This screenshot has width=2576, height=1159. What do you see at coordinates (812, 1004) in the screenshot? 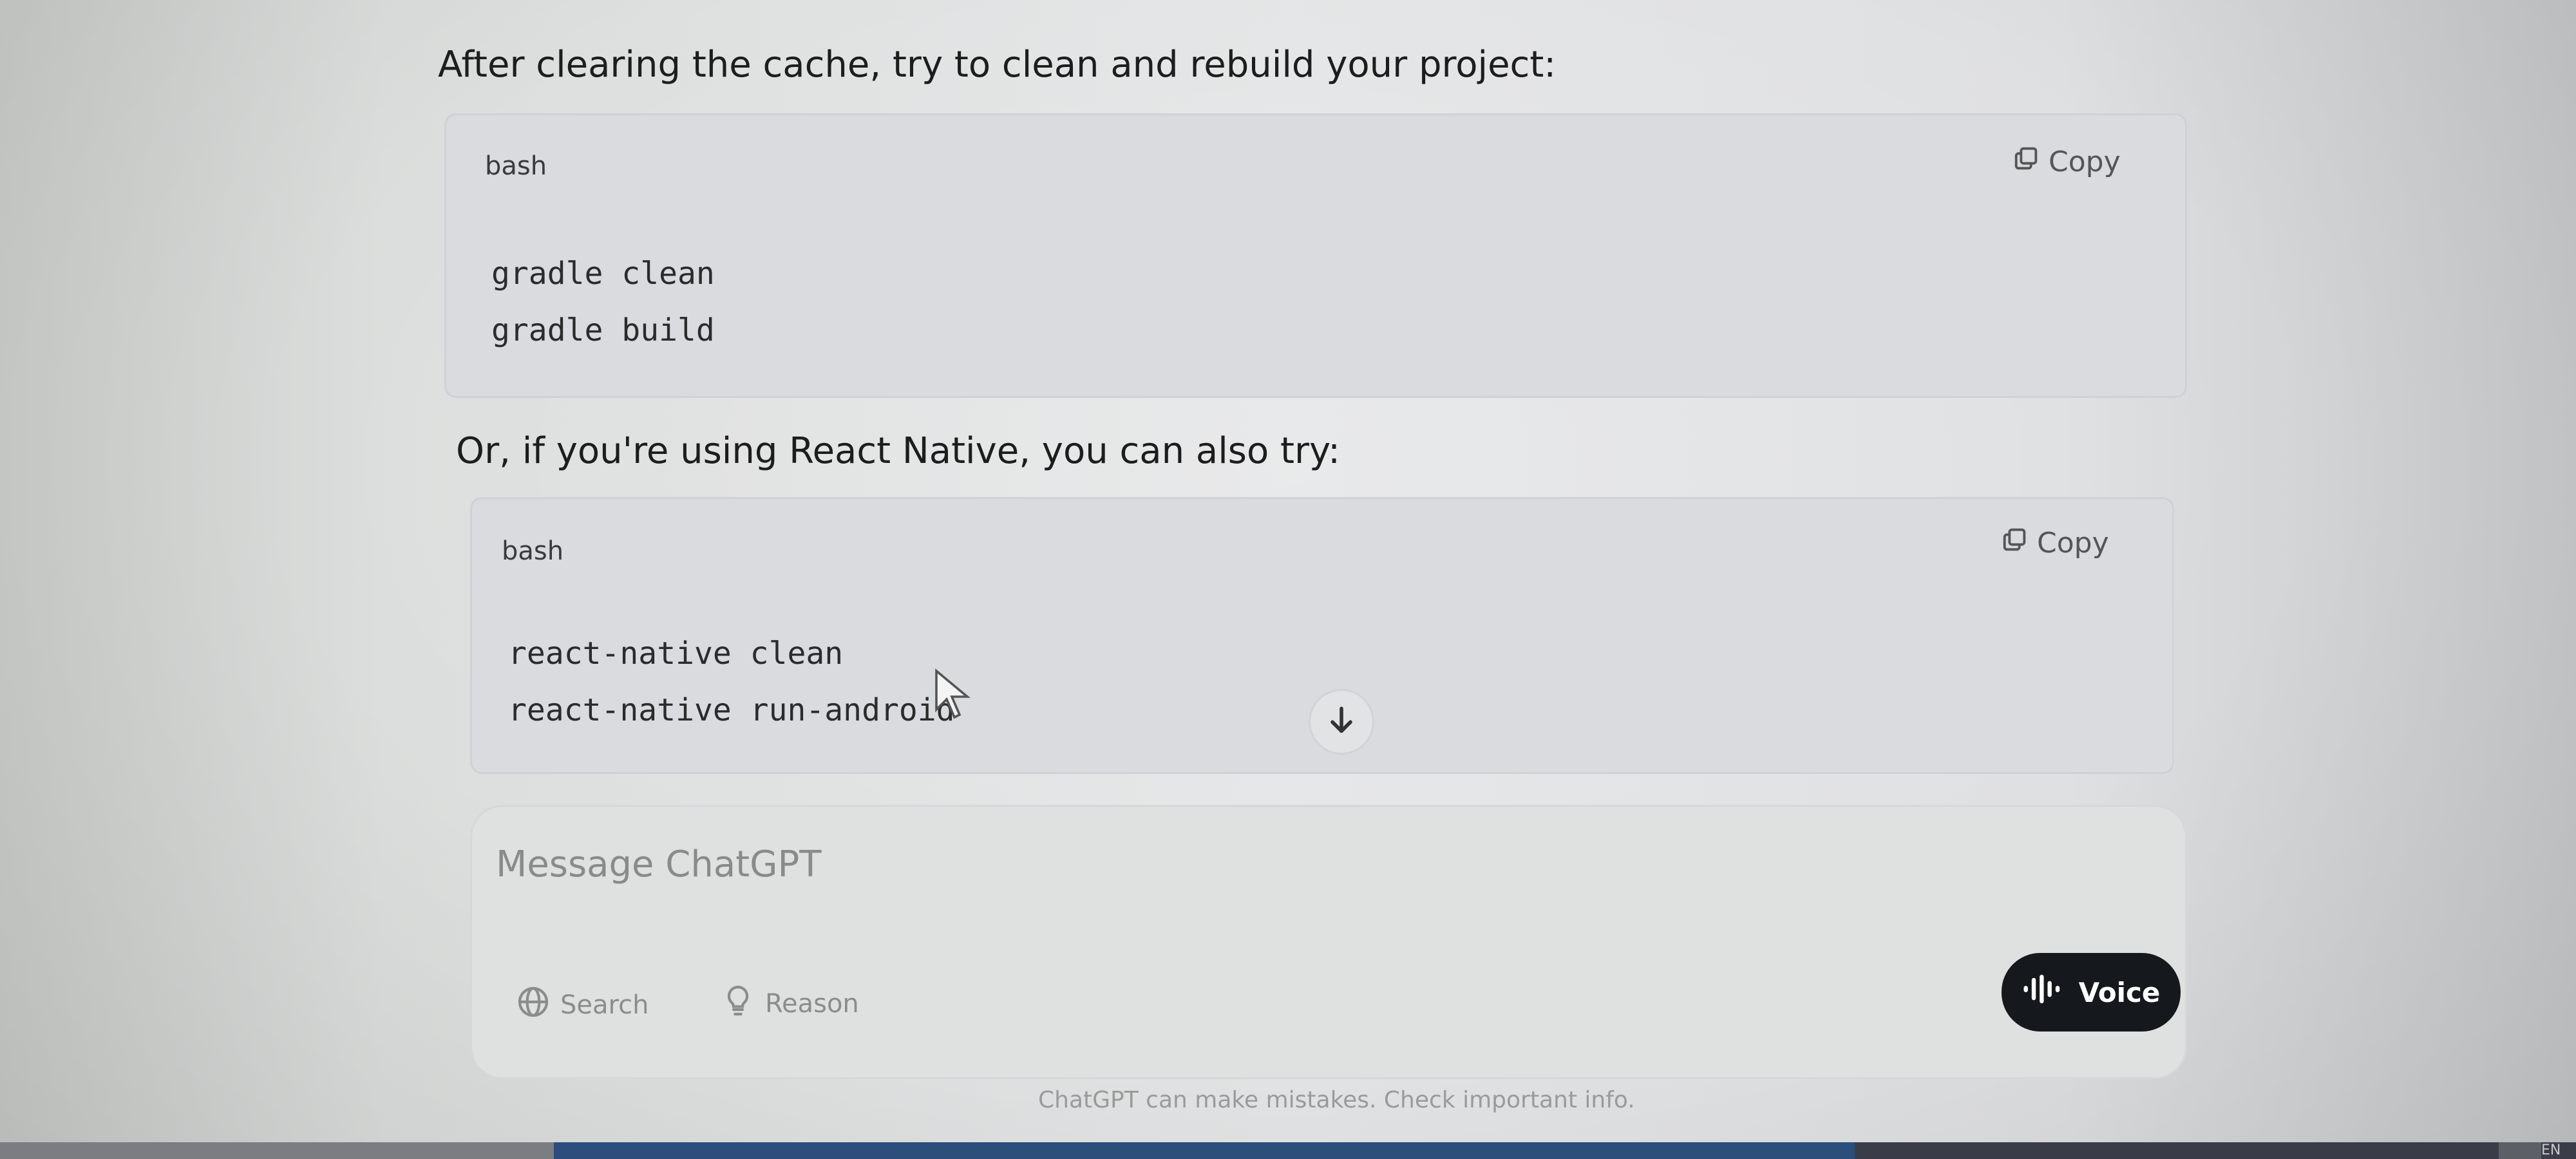
I see `reason-label: Reason` at bounding box center [812, 1004].